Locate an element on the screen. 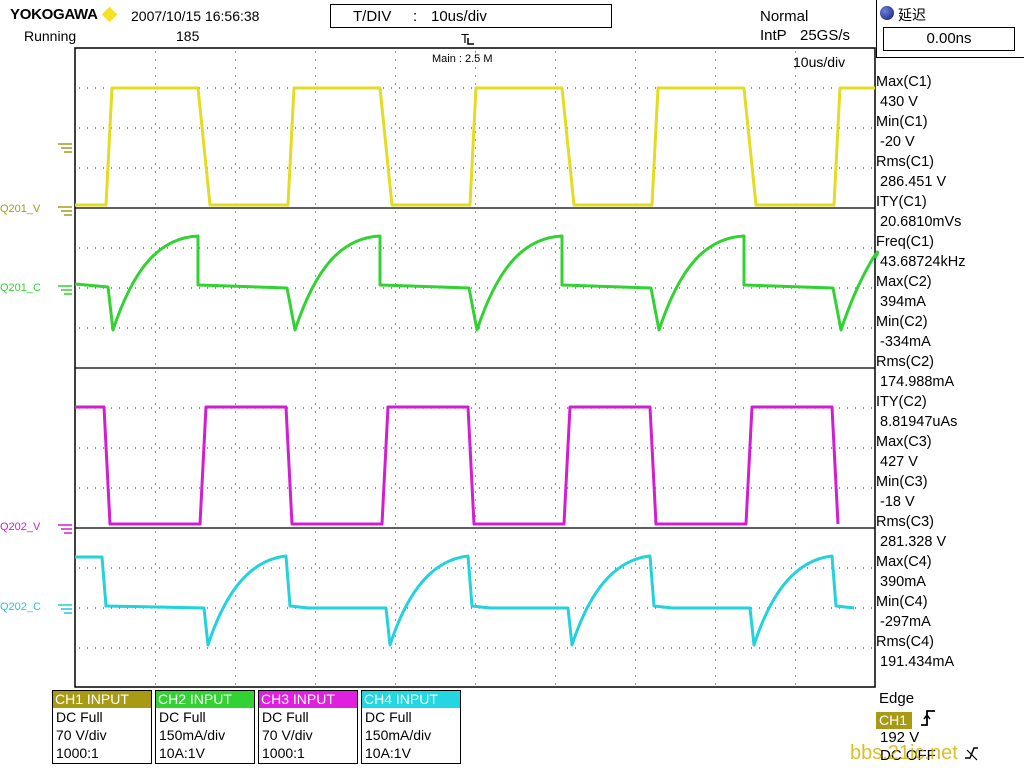  ch4-label: Q202_C is located at coordinates (20, 607).